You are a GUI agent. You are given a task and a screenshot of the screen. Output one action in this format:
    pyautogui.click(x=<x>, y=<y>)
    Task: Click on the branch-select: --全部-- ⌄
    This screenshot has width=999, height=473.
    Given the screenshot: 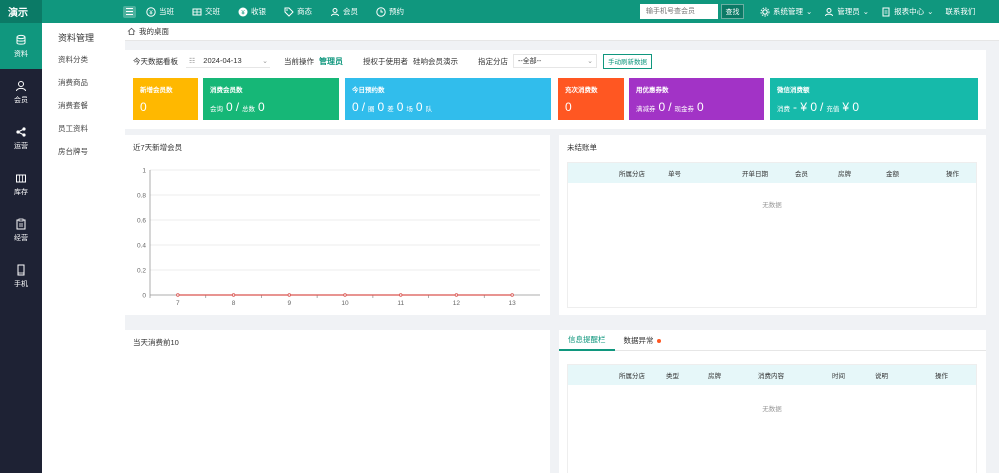 What is the action you would take?
    pyautogui.click(x=555, y=61)
    